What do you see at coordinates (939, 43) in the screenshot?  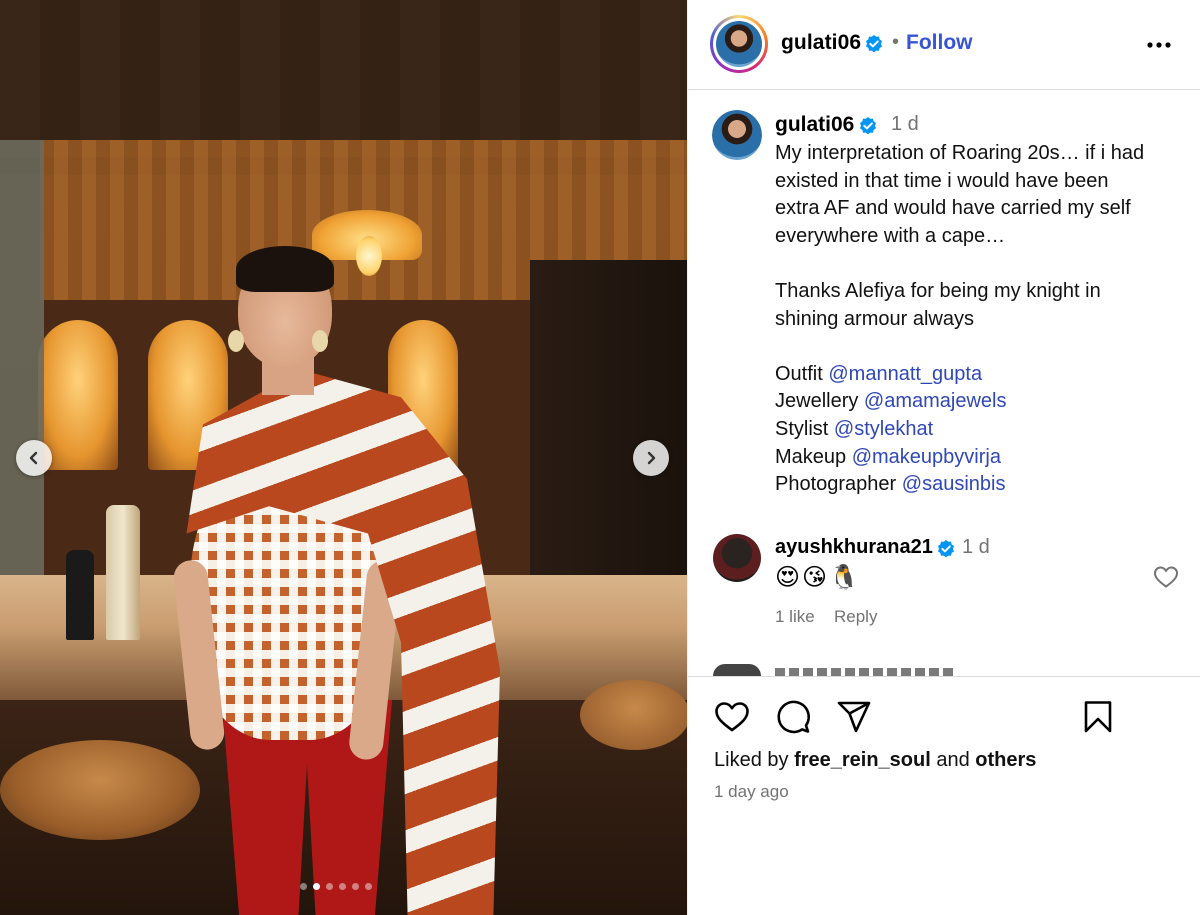 I see `follow-button: Follow` at bounding box center [939, 43].